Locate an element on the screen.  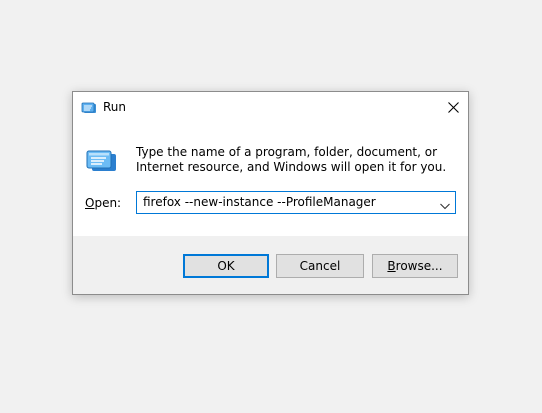
close-button is located at coordinates (453, 107).